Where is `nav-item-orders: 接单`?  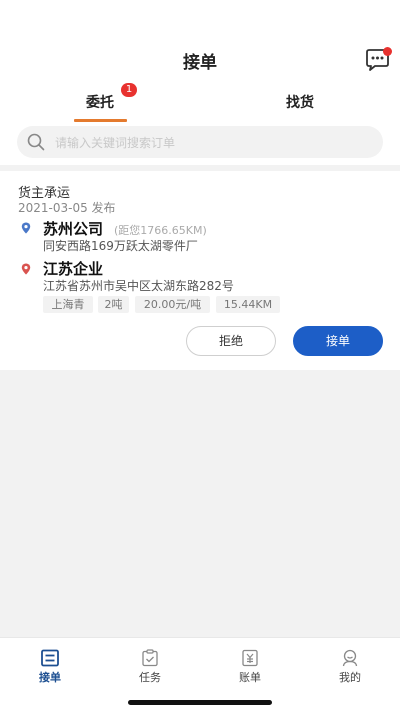 nav-item-orders: 接单 is located at coordinates (50, 663).